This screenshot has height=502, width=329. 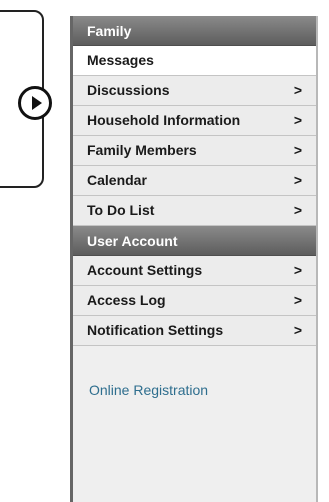 I want to click on menu-item-notification-settings: Notification Settings >, so click(x=194, y=331).